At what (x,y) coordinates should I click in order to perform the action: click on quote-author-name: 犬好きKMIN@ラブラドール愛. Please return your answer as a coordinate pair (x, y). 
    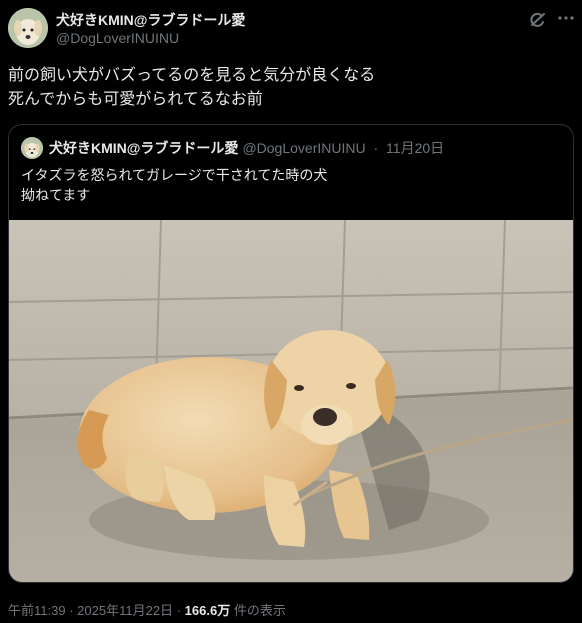
    Looking at the image, I should click on (144, 148).